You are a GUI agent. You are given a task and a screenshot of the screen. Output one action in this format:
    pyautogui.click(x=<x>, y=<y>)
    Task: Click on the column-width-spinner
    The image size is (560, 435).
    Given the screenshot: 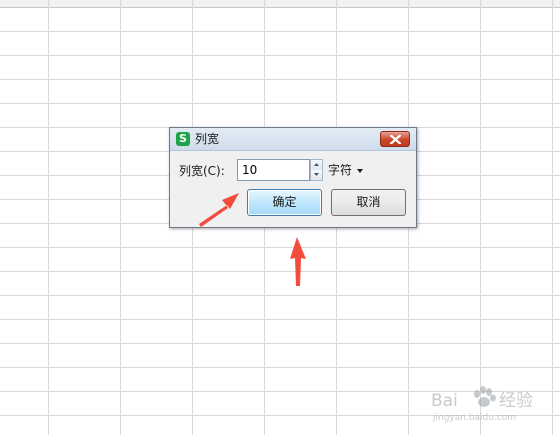 What is the action you would take?
    pyautogui.click(x=316, y=170)
    